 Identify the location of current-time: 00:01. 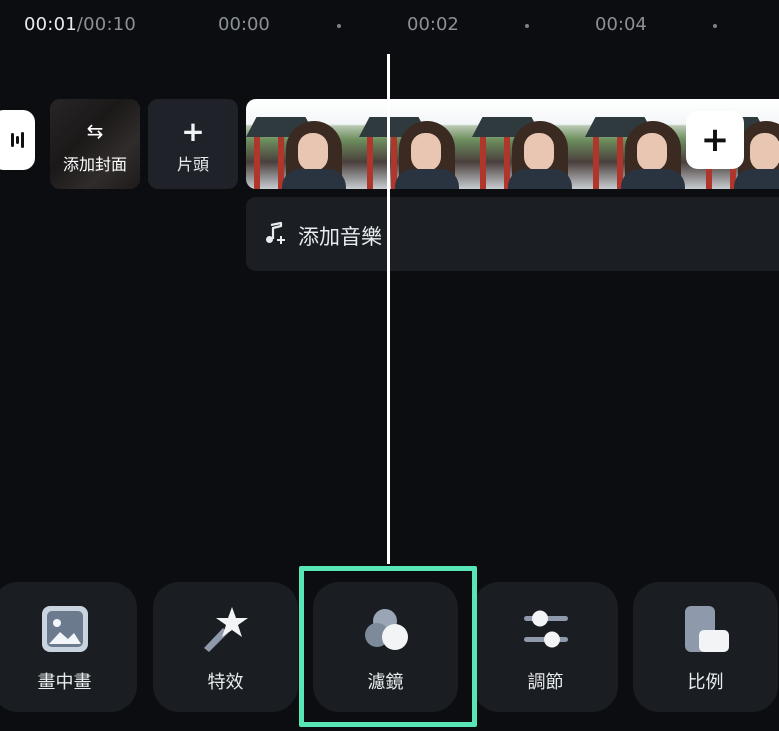
(50, 24).